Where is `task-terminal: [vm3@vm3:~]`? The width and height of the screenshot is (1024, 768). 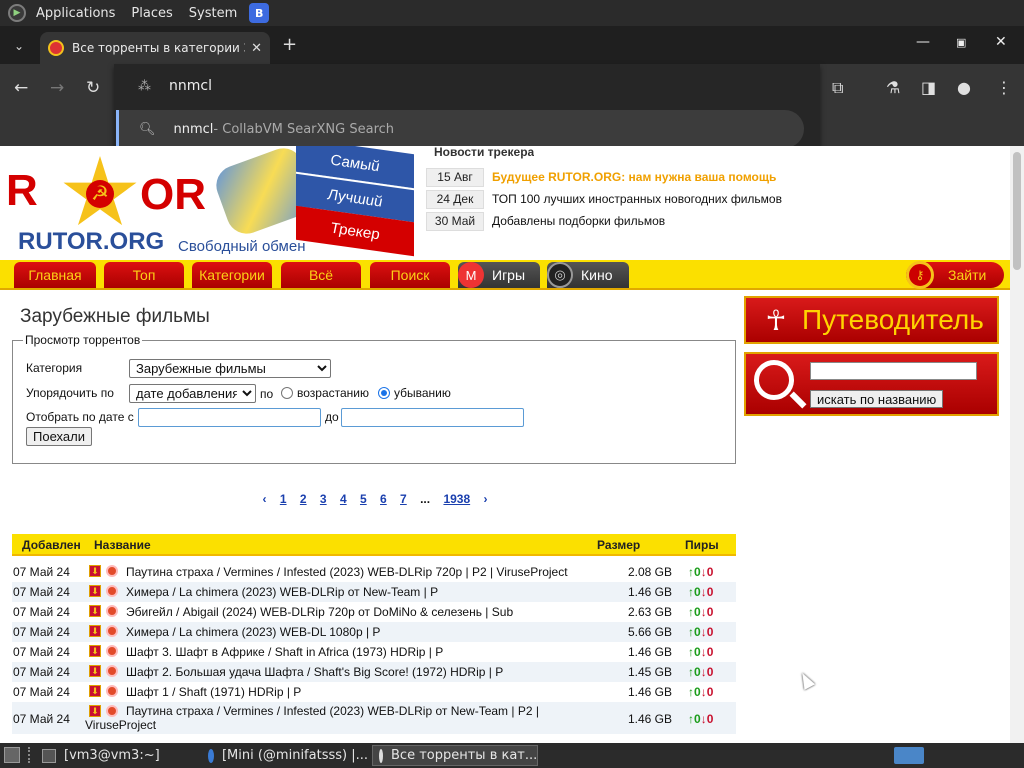
task-terminal: [vm3@vm3:~] is located at coordinates (116, 755).